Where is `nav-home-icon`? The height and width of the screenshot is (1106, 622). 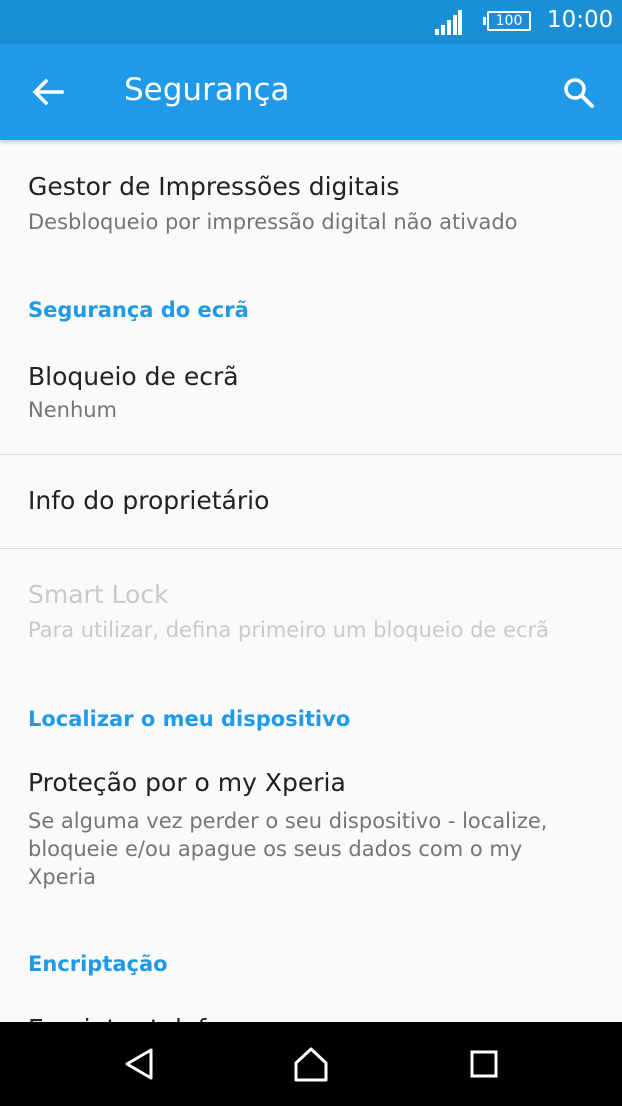 nav-home-icon is located at coordinates (311, 1064).